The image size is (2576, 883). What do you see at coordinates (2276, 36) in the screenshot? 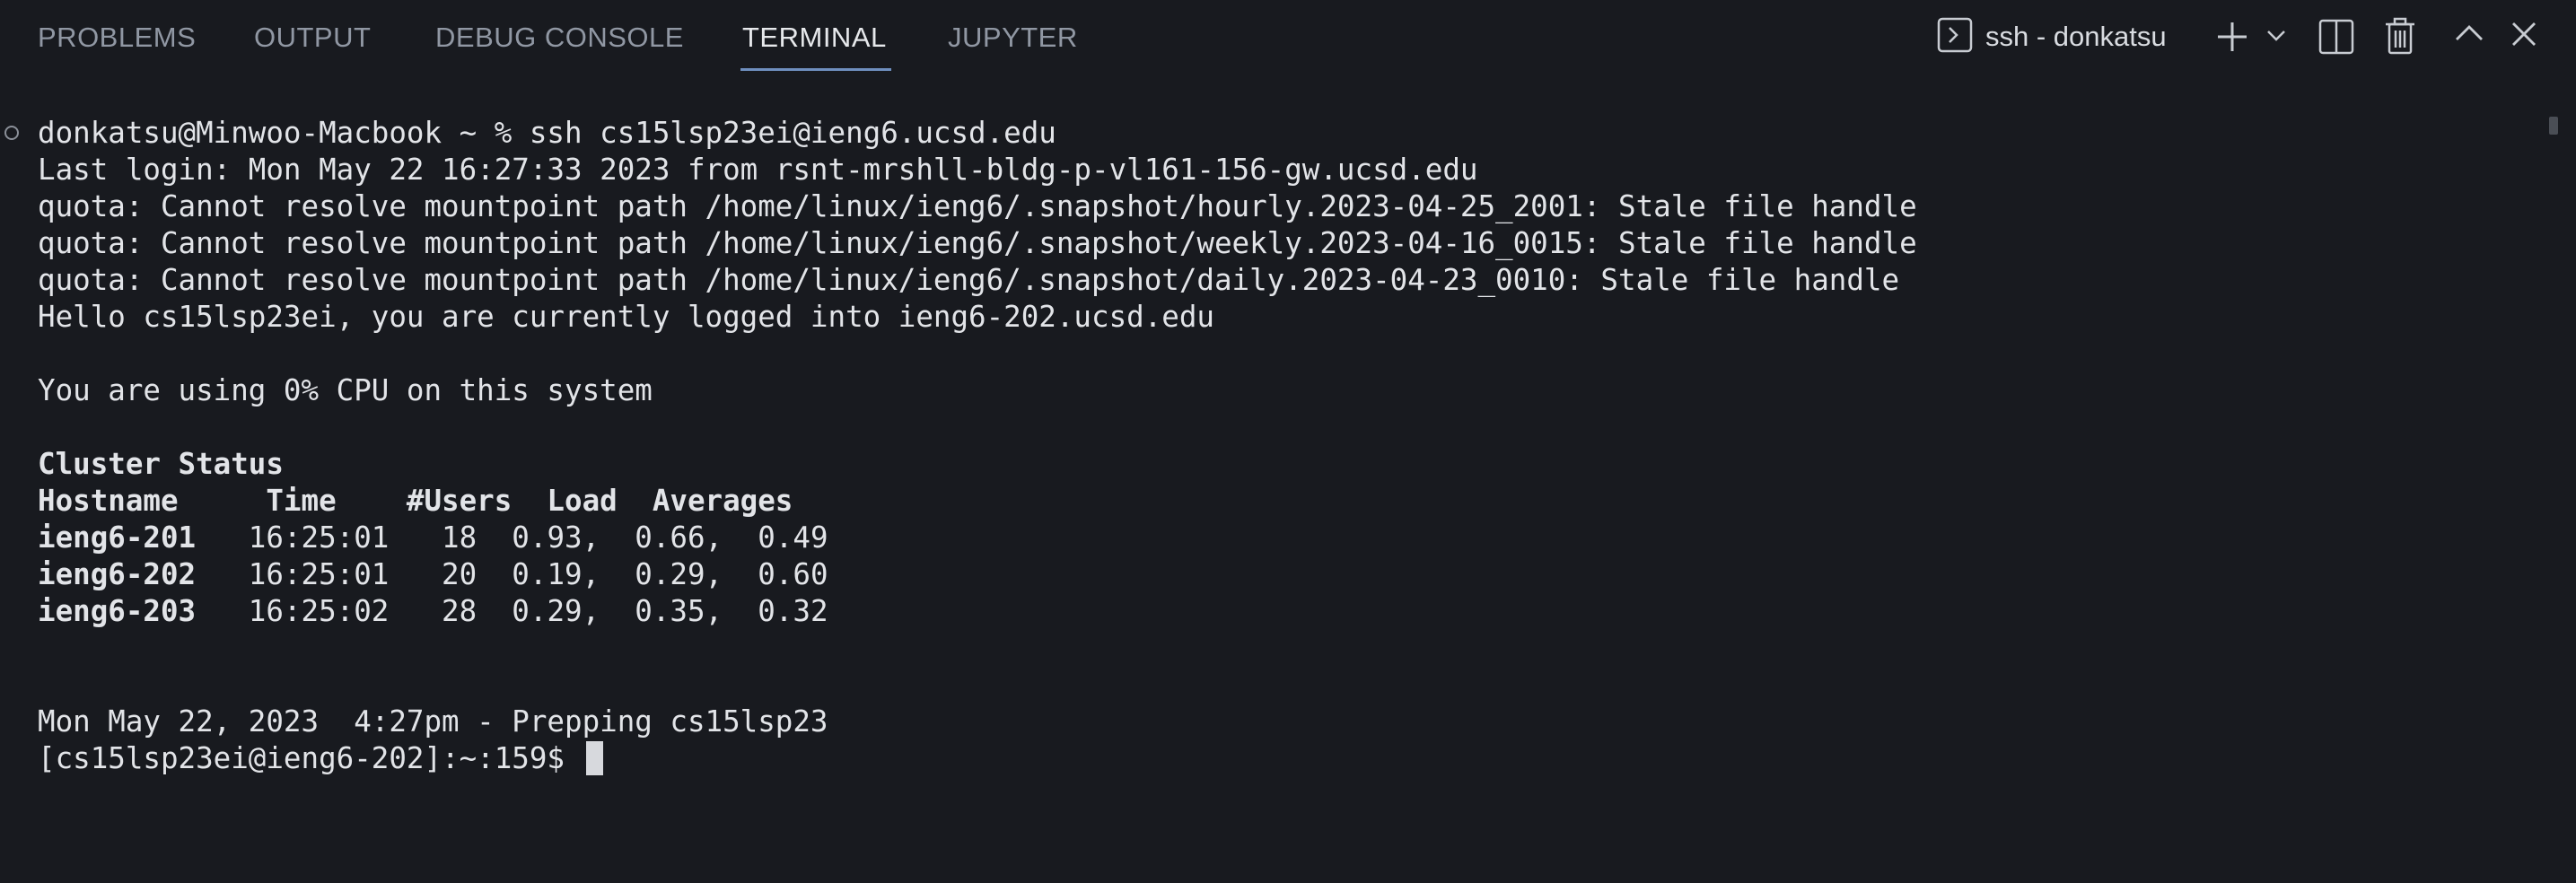
I see `chevron-down-icon` at bounding box center [2276, 36].